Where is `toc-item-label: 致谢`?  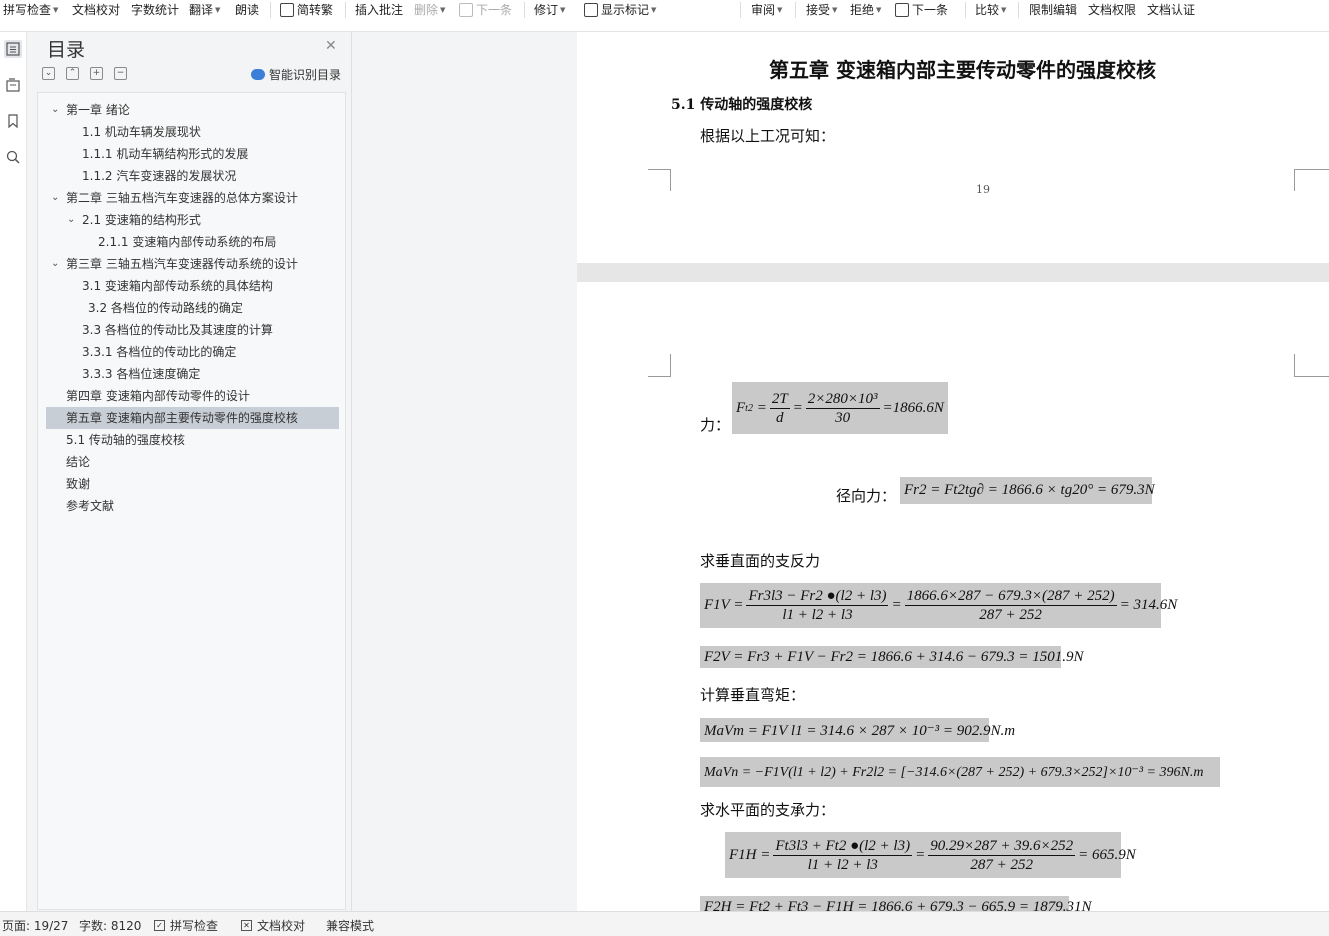 toc-item-label: 致谢 is located at coordinates (78, 484).